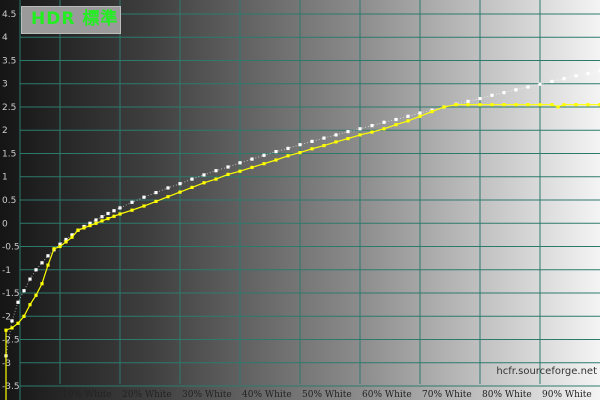  I want to click on y-tick-label: 0, so click(5, 224).